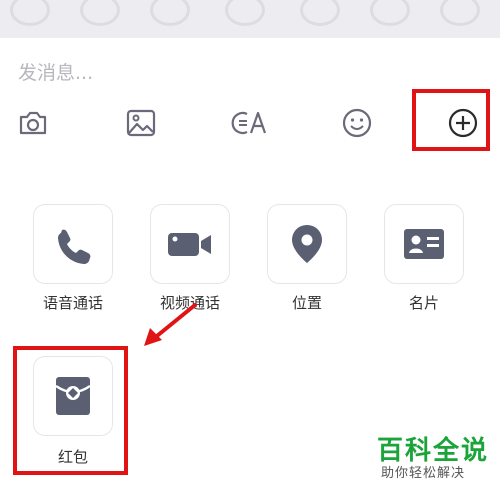  I want to click on chat-background-strip, so click(250, 19).